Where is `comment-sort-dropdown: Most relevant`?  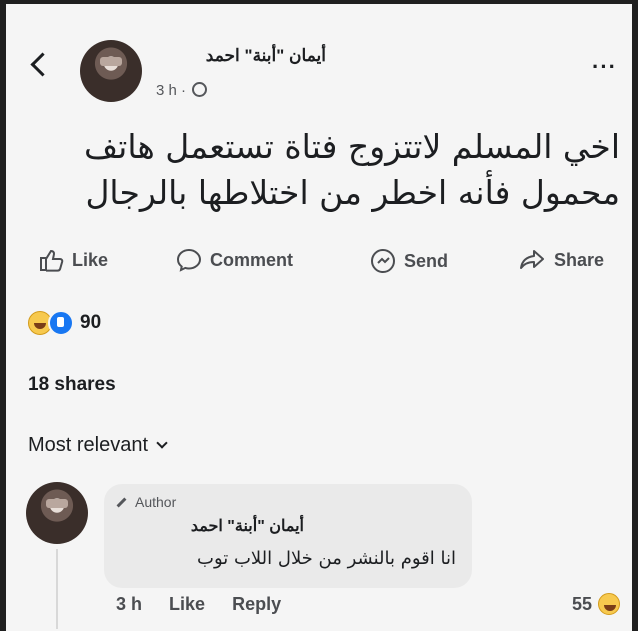
comment-sort-dropdown: Most relevant is located at coordinates (98, 445).